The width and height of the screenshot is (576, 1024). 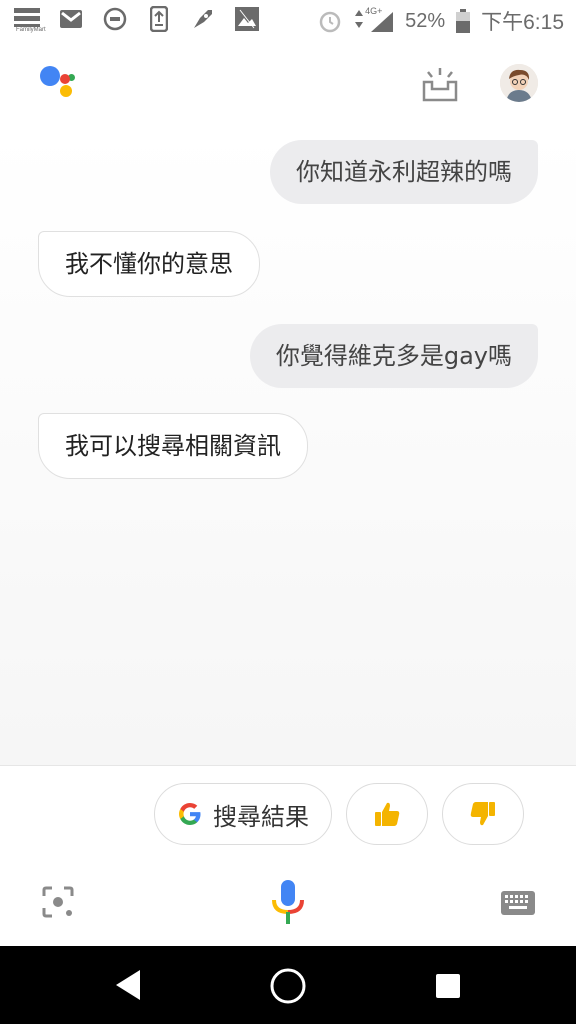 I want to click on network-type: 4G+, so click(x=374, y=11).